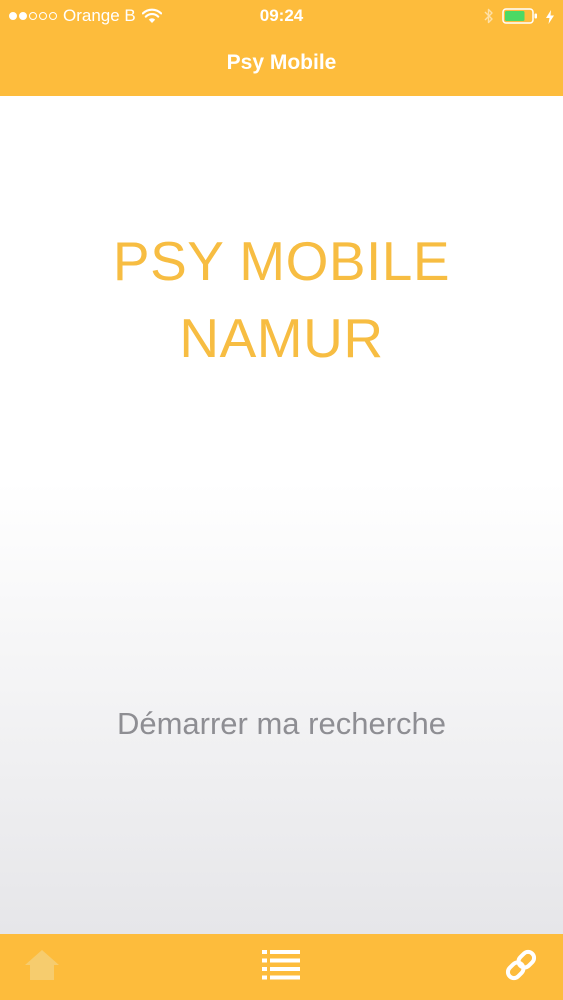 This screenshot has width=563, height=1000. I want to click on home-icon, so click(42, 967).